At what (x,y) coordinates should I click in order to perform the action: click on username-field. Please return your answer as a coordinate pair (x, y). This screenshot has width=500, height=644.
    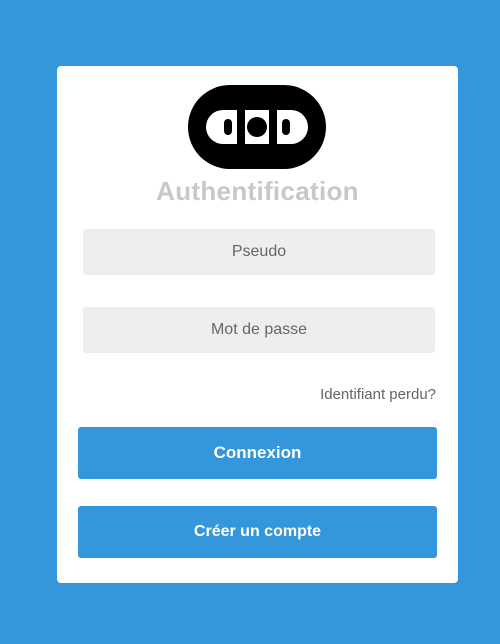
    Looking at the image, I should click on (259, 252).